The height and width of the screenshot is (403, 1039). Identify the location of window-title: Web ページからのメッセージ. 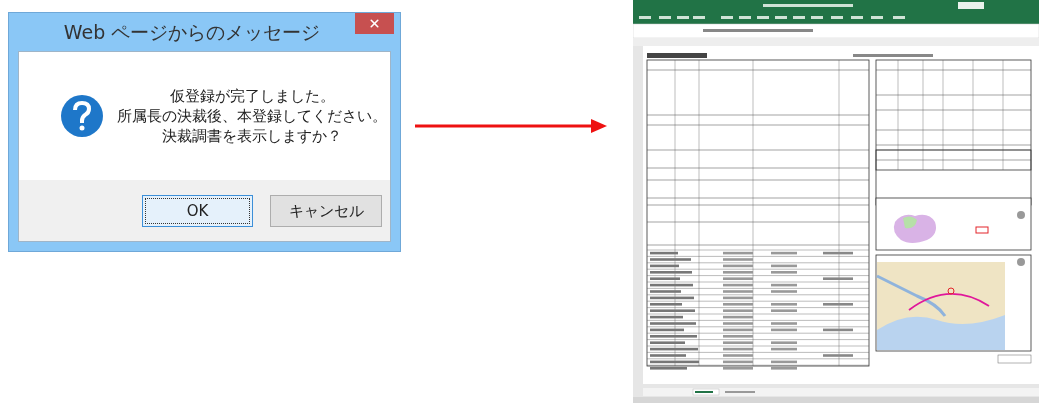
(192, 32).